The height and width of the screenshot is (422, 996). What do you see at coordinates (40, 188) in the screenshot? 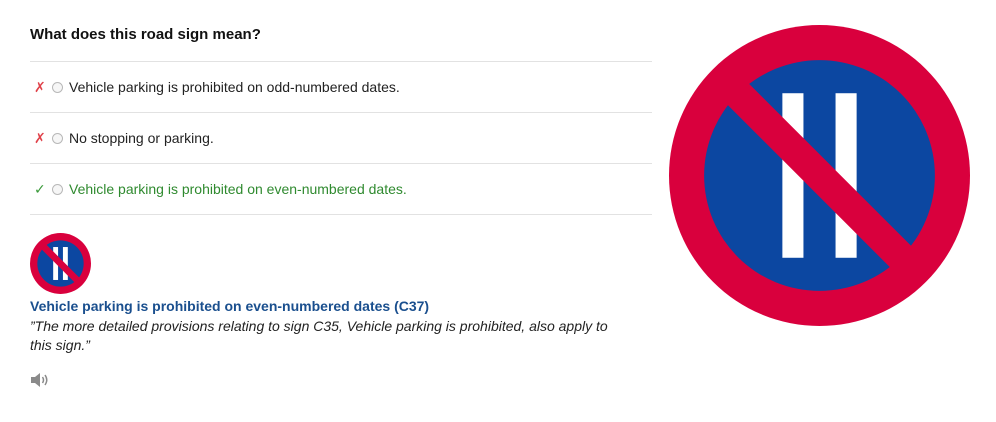
I see `check-mark-icon: ✓` at bounding box center [40, 188].